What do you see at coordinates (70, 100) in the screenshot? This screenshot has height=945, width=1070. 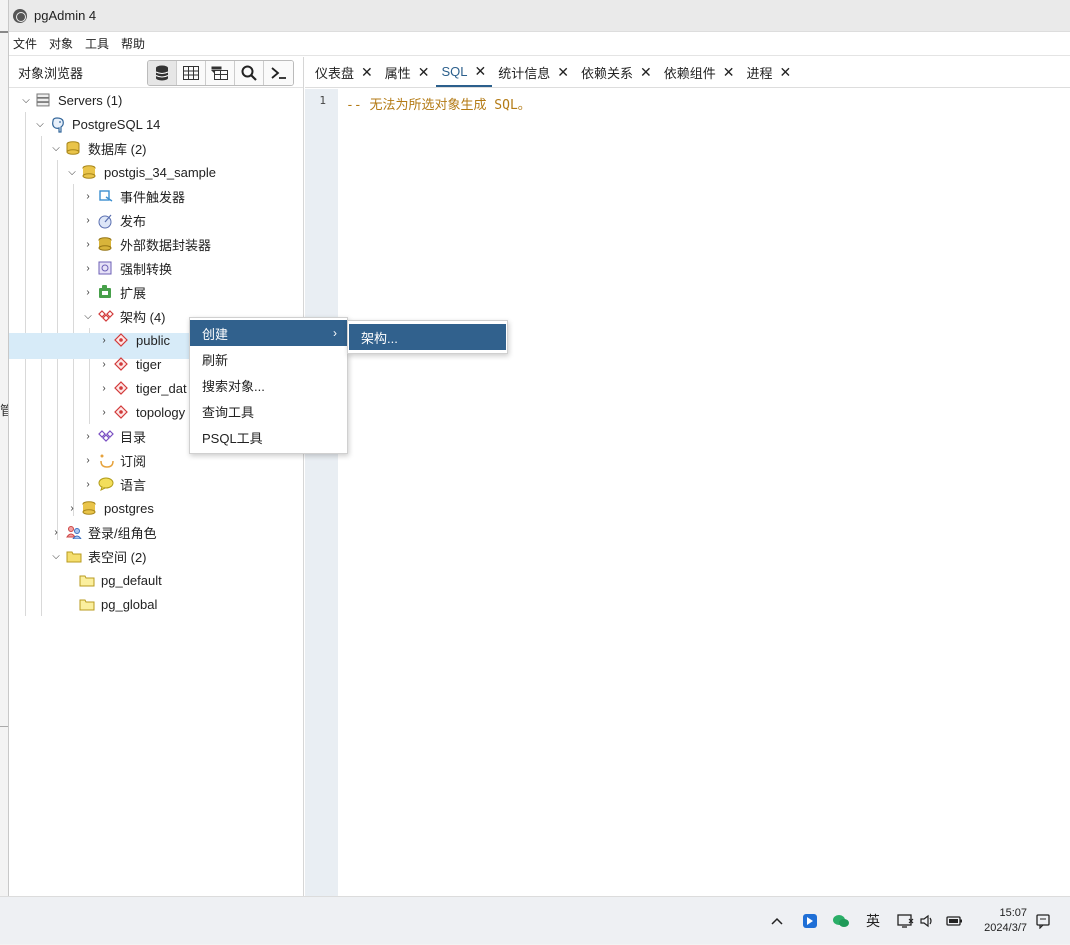 I see `tree-node-servers: ⌵ Servers (1)` at bounding box center [70, 100].